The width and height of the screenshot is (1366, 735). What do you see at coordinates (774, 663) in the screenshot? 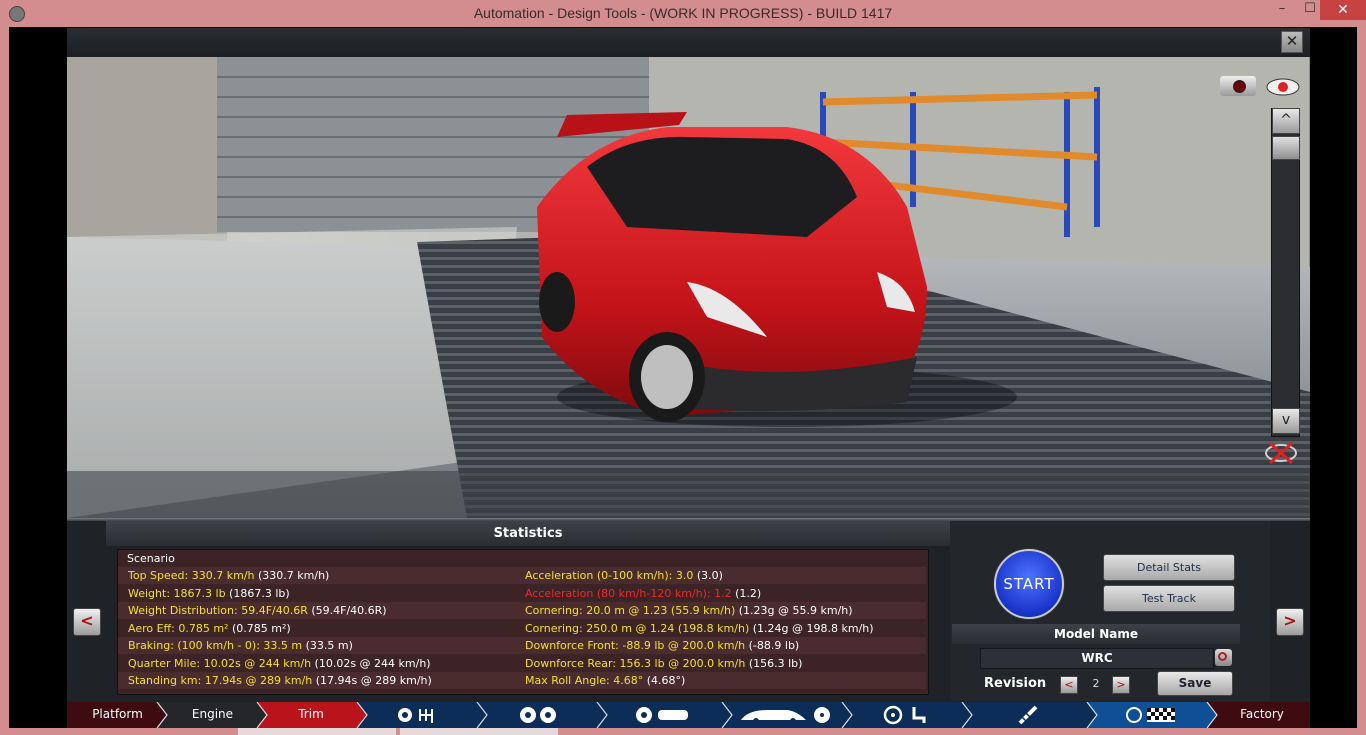
I see `stat-alt-value: (156.3 lb)` at bounding box center [774, 663].